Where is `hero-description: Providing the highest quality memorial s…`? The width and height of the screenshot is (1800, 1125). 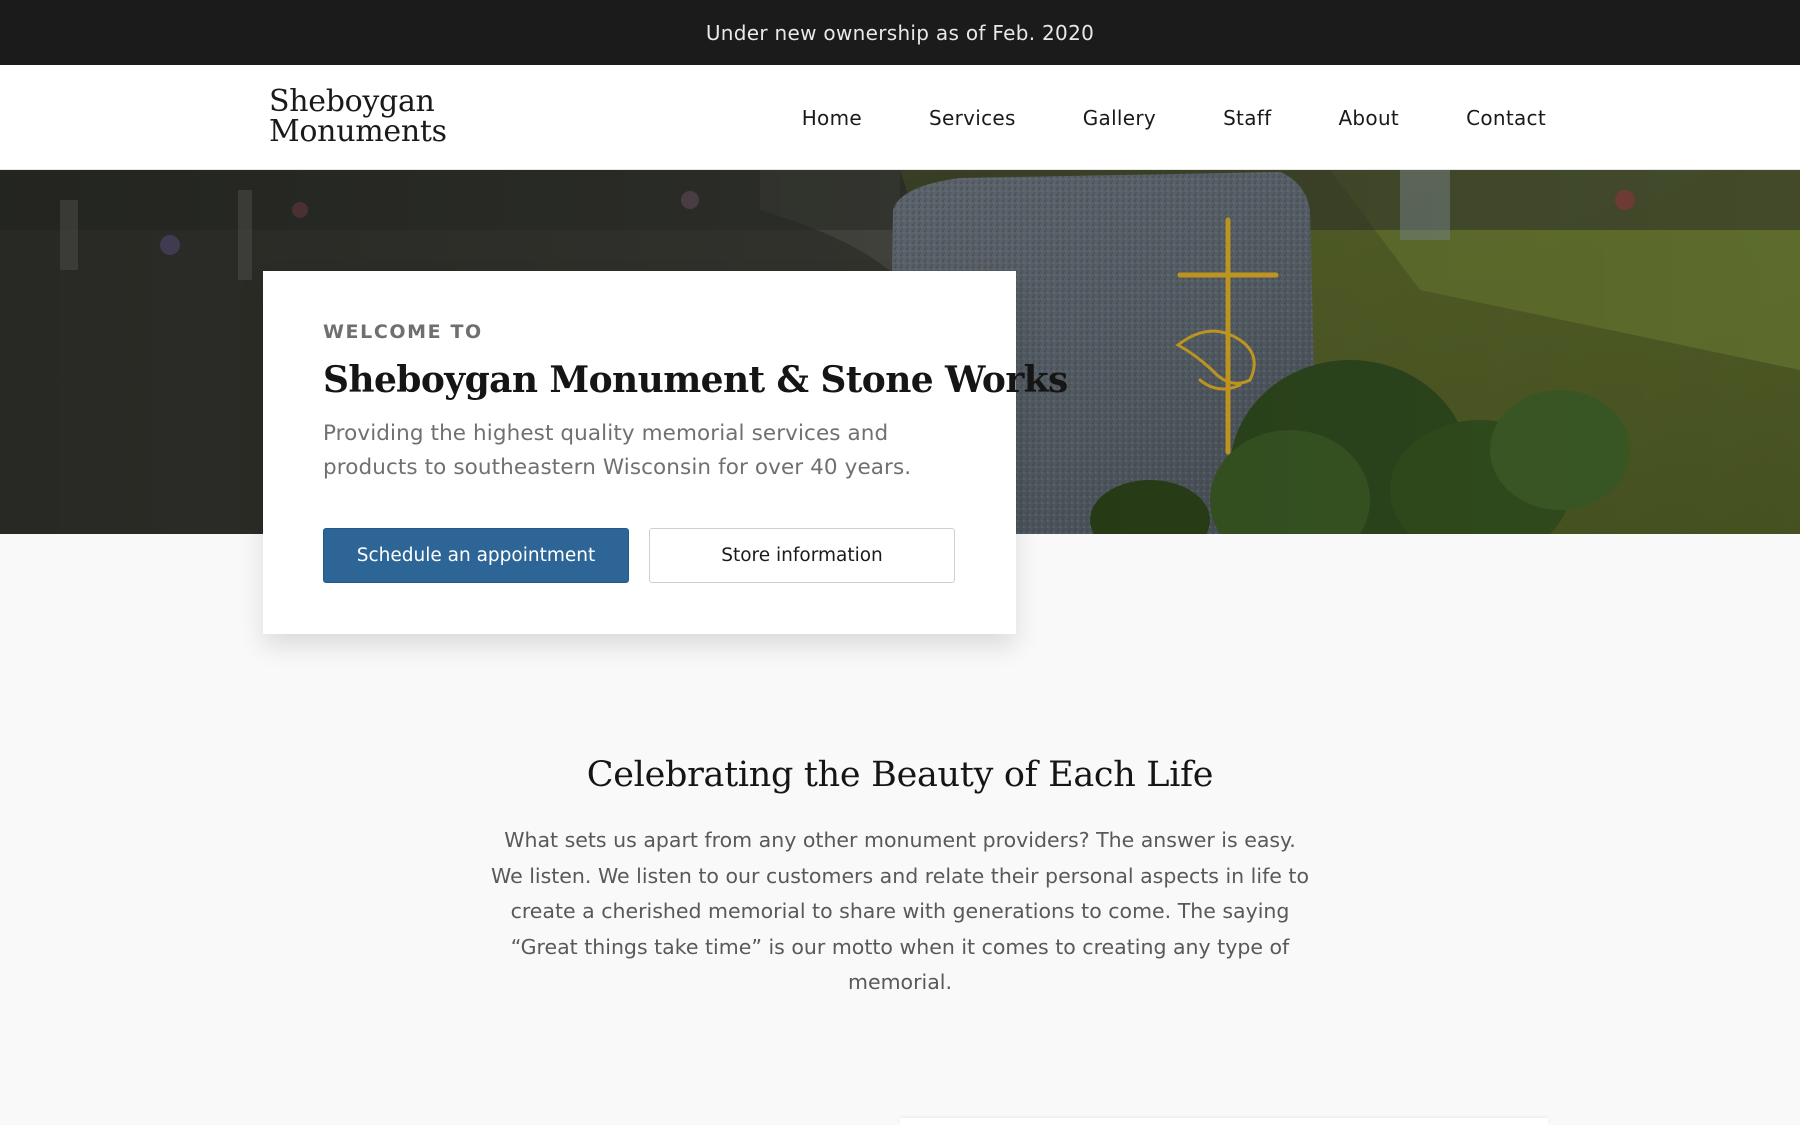 hero-description: Providing the highest quality memorial s… is located at coordinates (617, 450).